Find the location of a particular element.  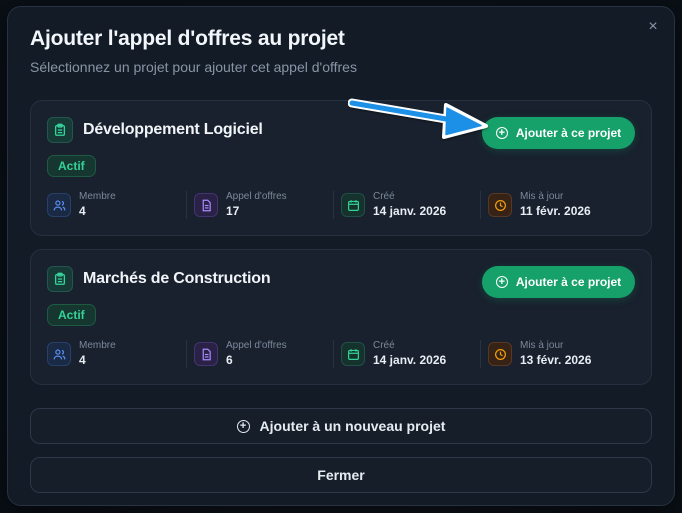

add-new-project-button: + Ajouter à un nouveau projet is located at coordinates (341, 426).